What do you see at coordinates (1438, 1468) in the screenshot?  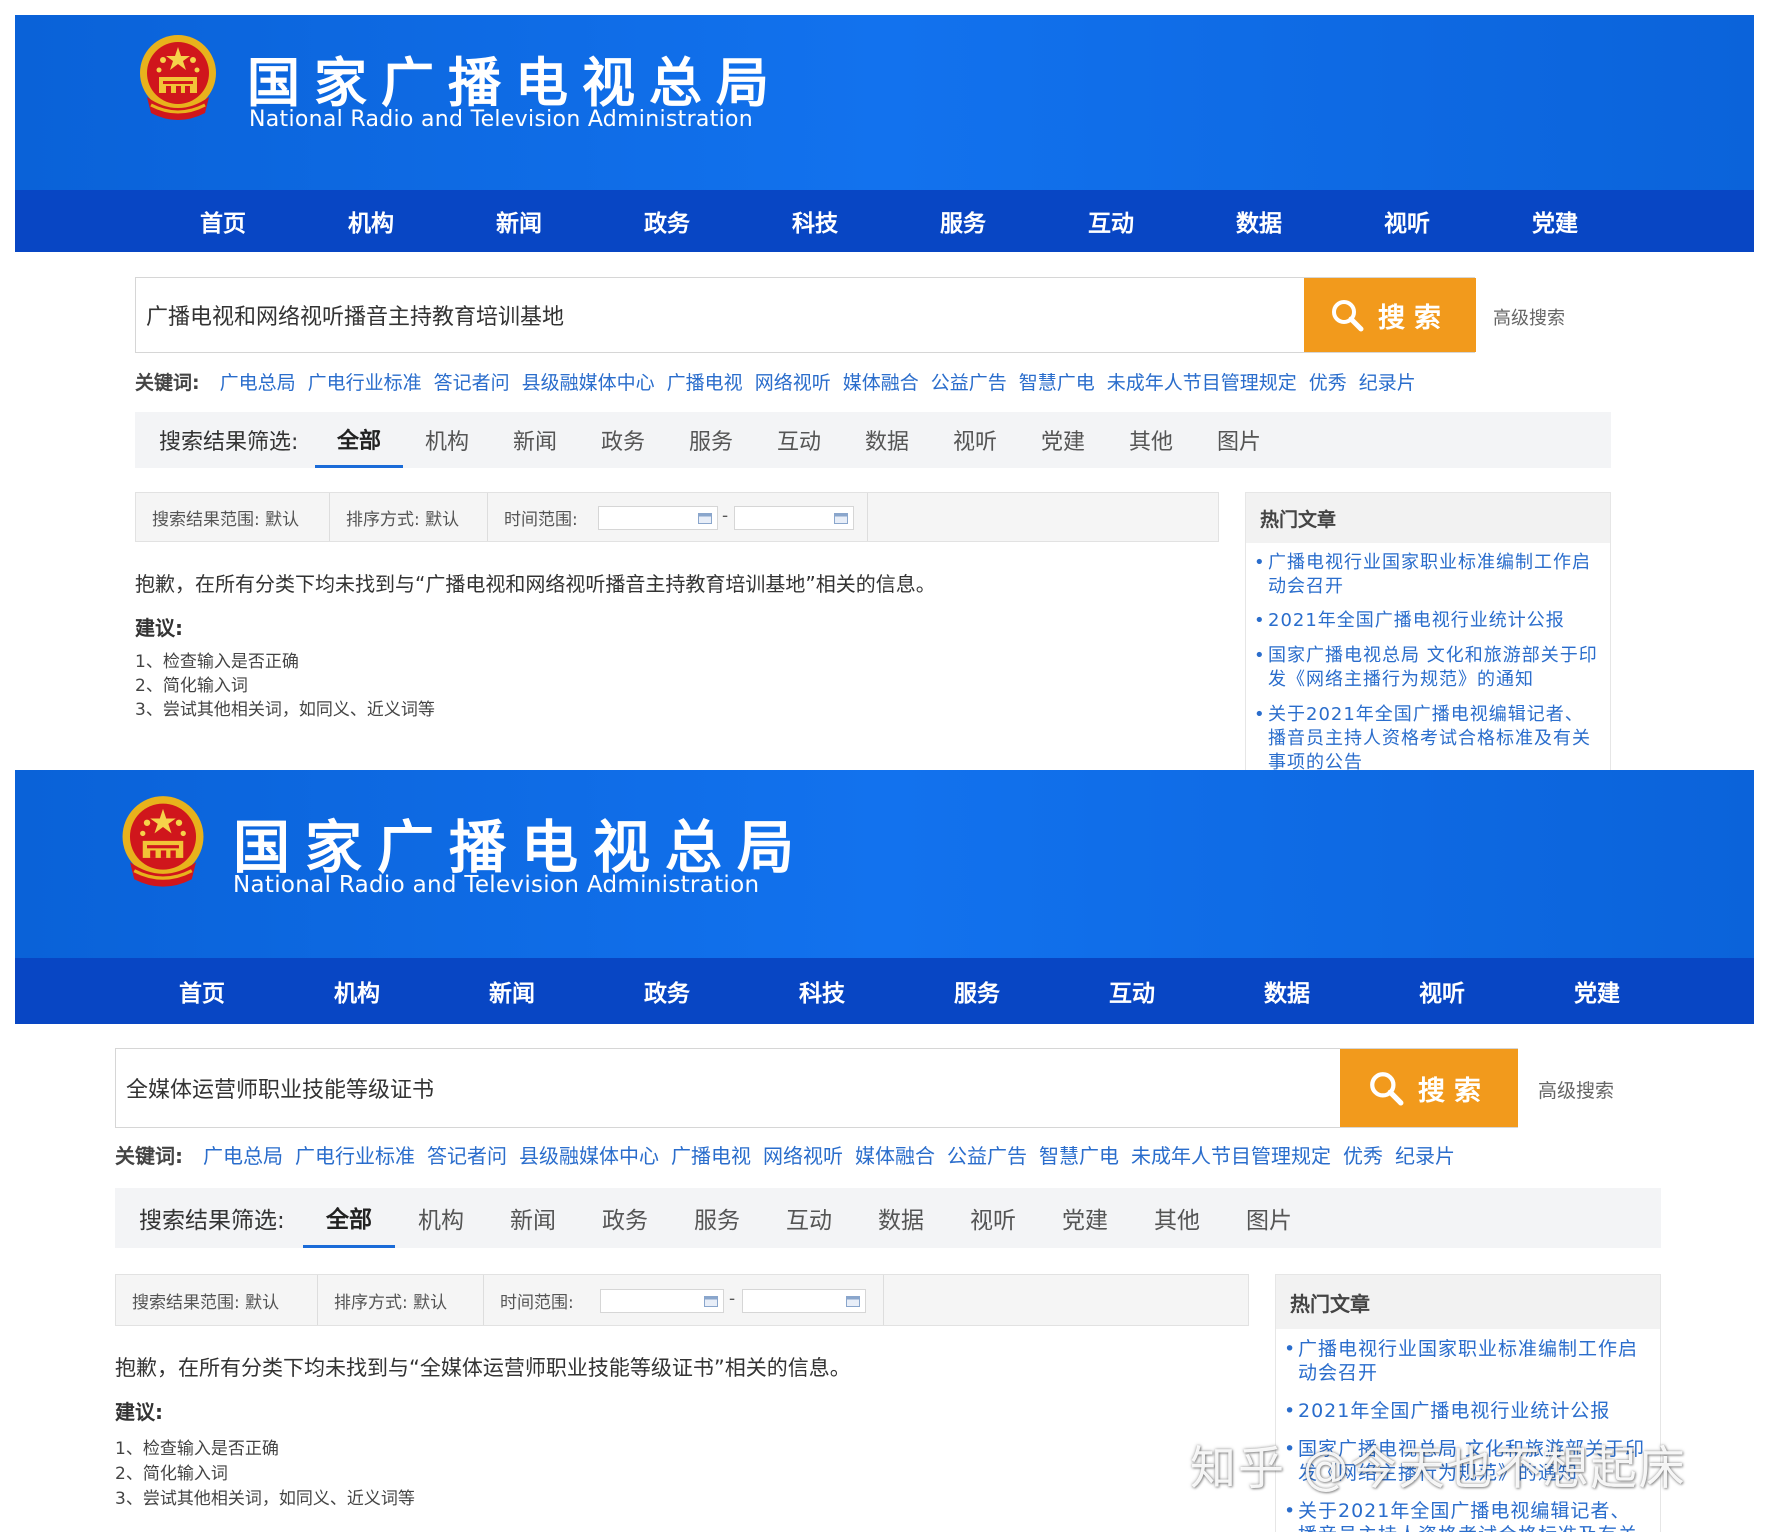 I see `watermark: 知乎 @今天也不想起床` at bounding box center [1438, 1468].